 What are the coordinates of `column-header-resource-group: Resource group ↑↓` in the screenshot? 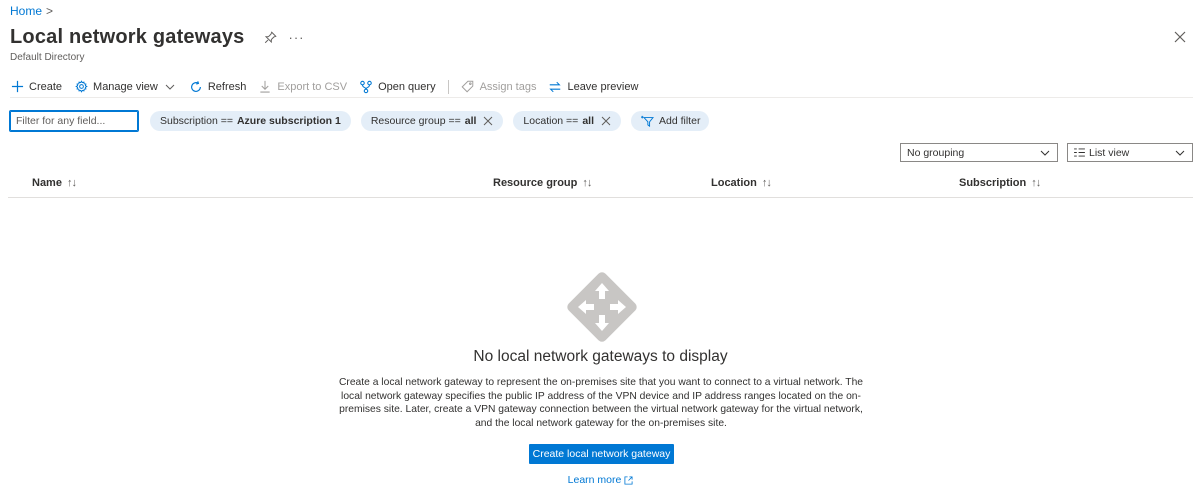 It's located at (542, 183).